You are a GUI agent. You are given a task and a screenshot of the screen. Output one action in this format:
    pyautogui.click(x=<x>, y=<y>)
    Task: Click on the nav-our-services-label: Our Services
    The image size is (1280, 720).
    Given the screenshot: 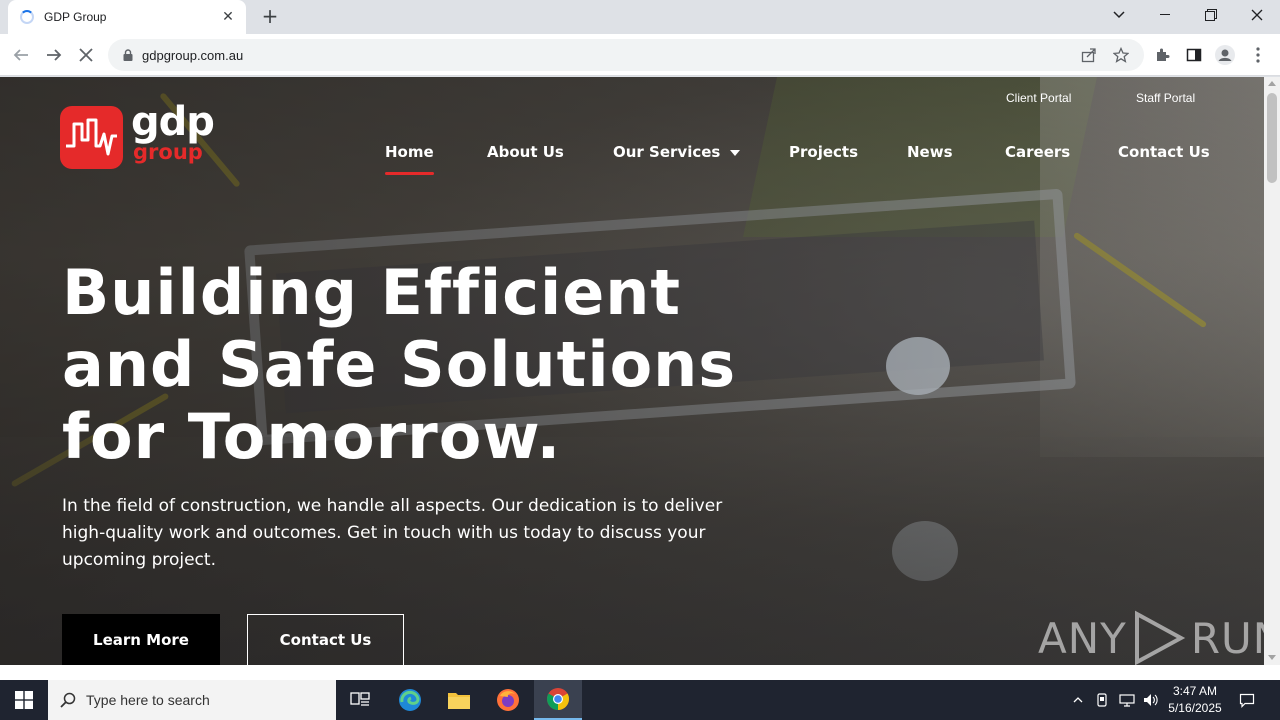 What is the action you would take?
    pyautogui.click(x=667, y=152)
    